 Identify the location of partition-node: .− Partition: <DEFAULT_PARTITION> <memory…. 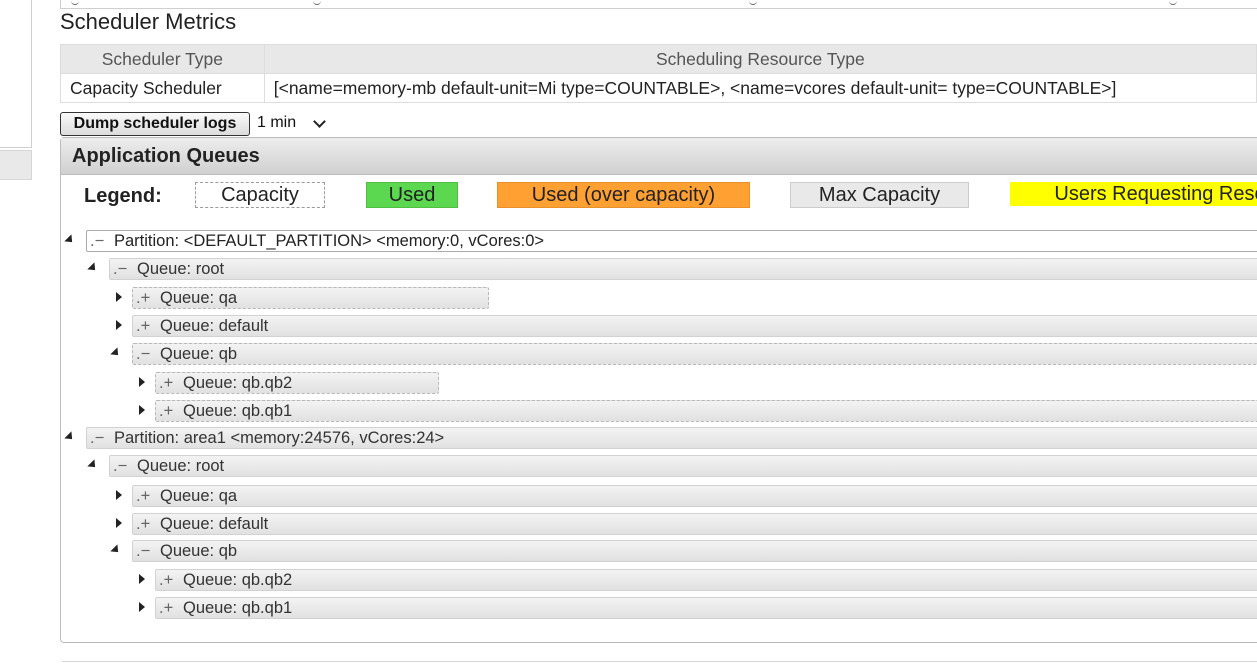
(671, 241).